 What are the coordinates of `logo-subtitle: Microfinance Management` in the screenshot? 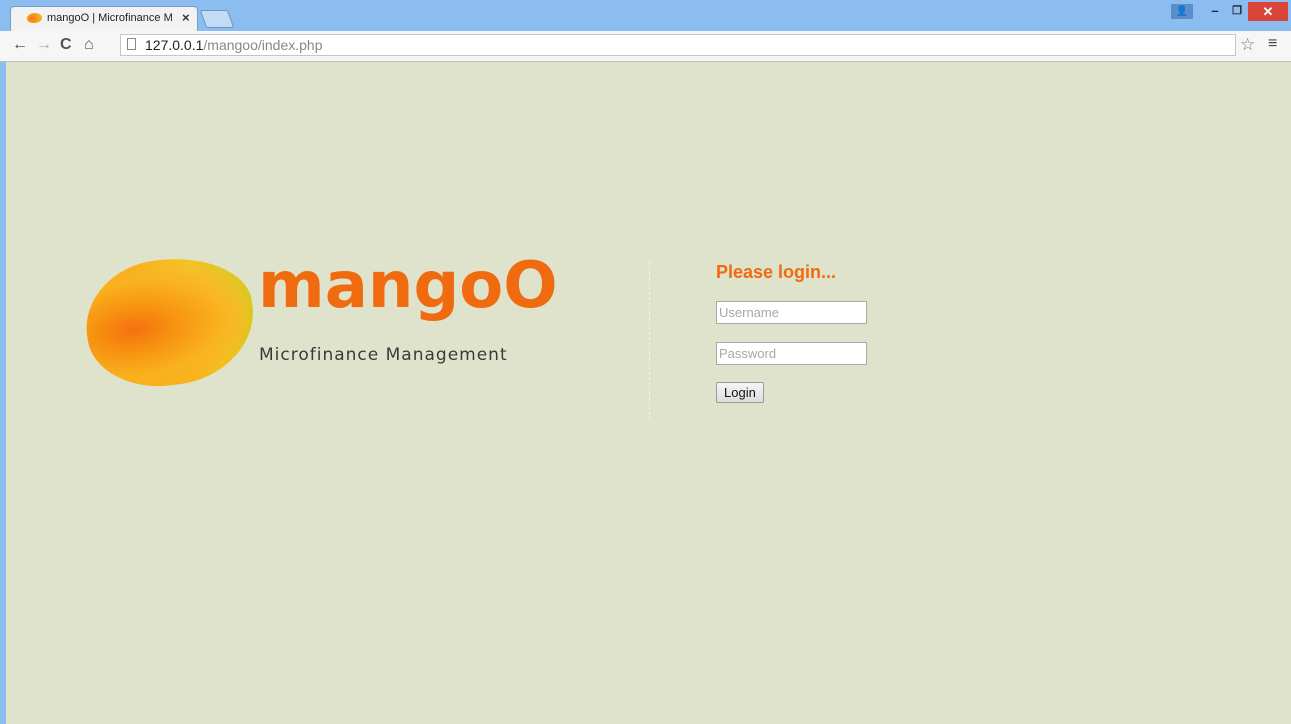 It's located at (383, 355).